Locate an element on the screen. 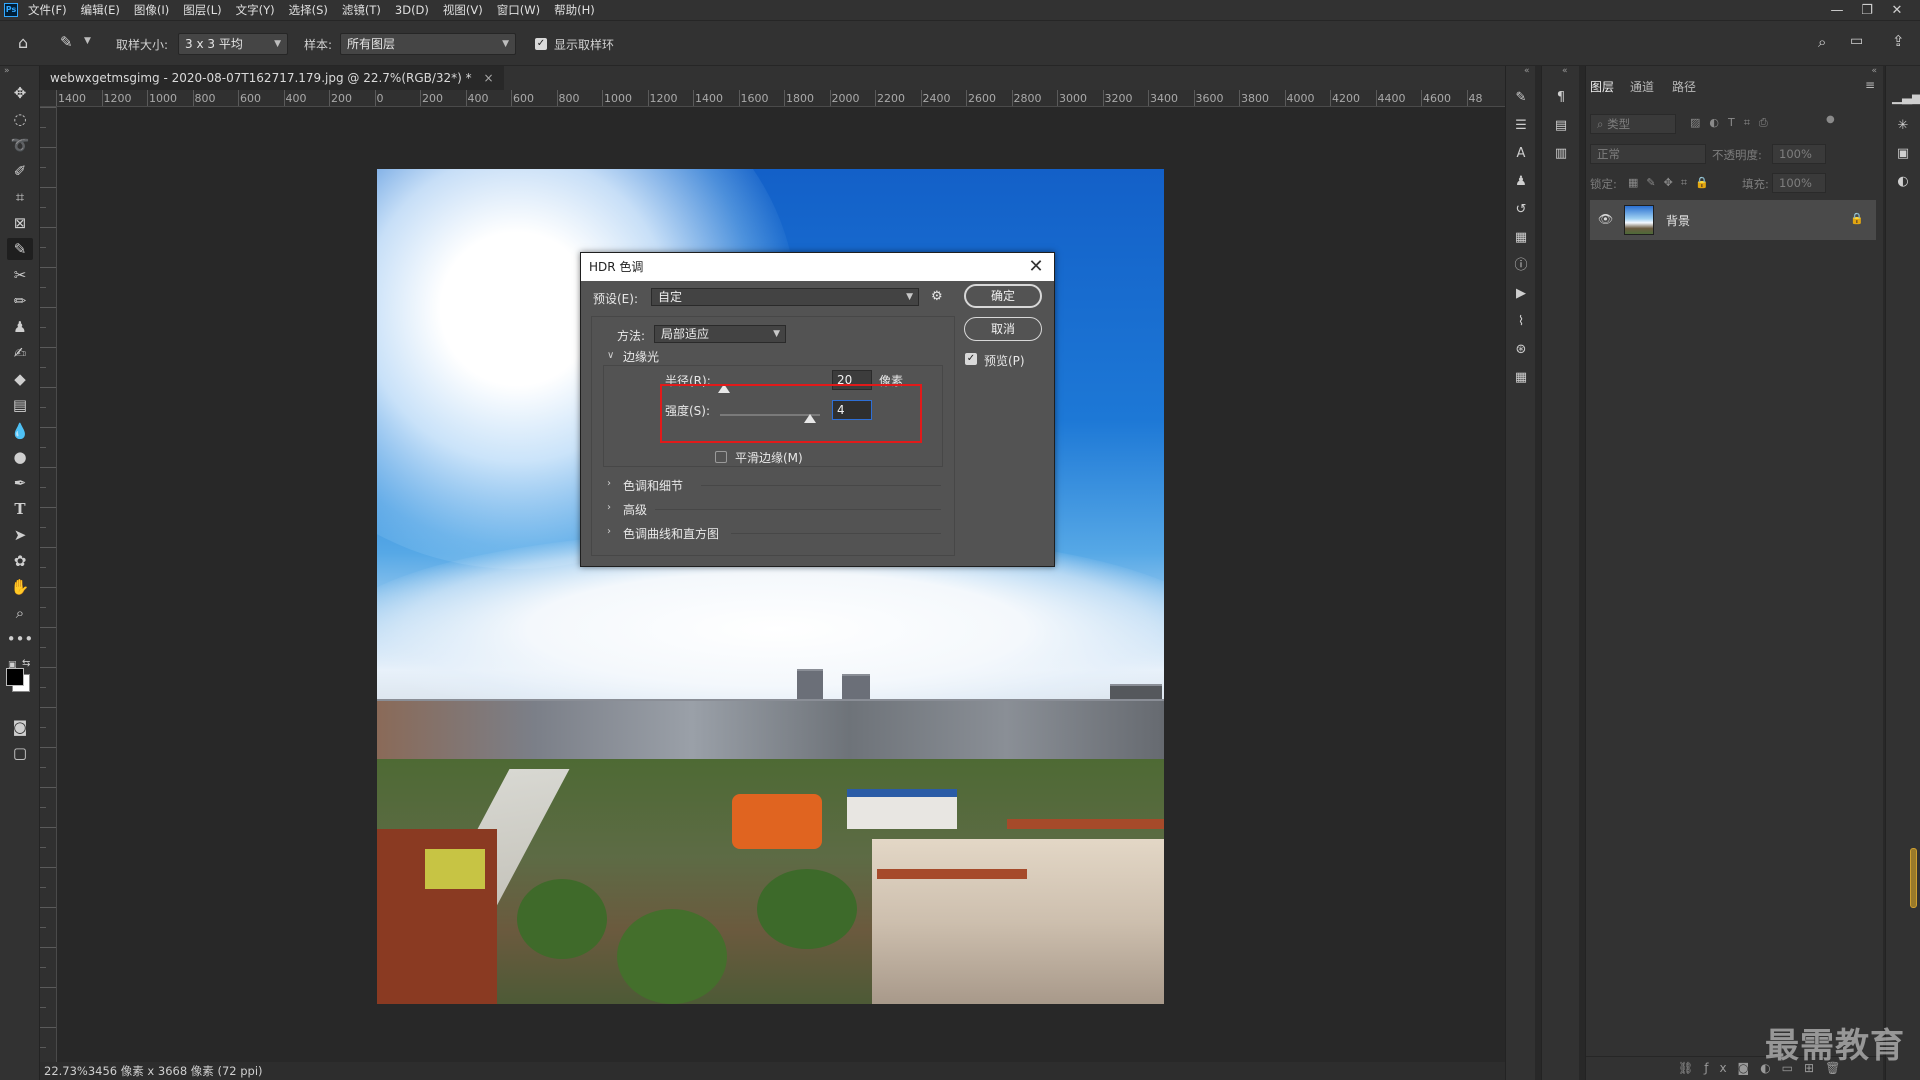 This screenshot has height=1080, width=1920. cancel-button: 取消 is located at coordinates (1003, 329).